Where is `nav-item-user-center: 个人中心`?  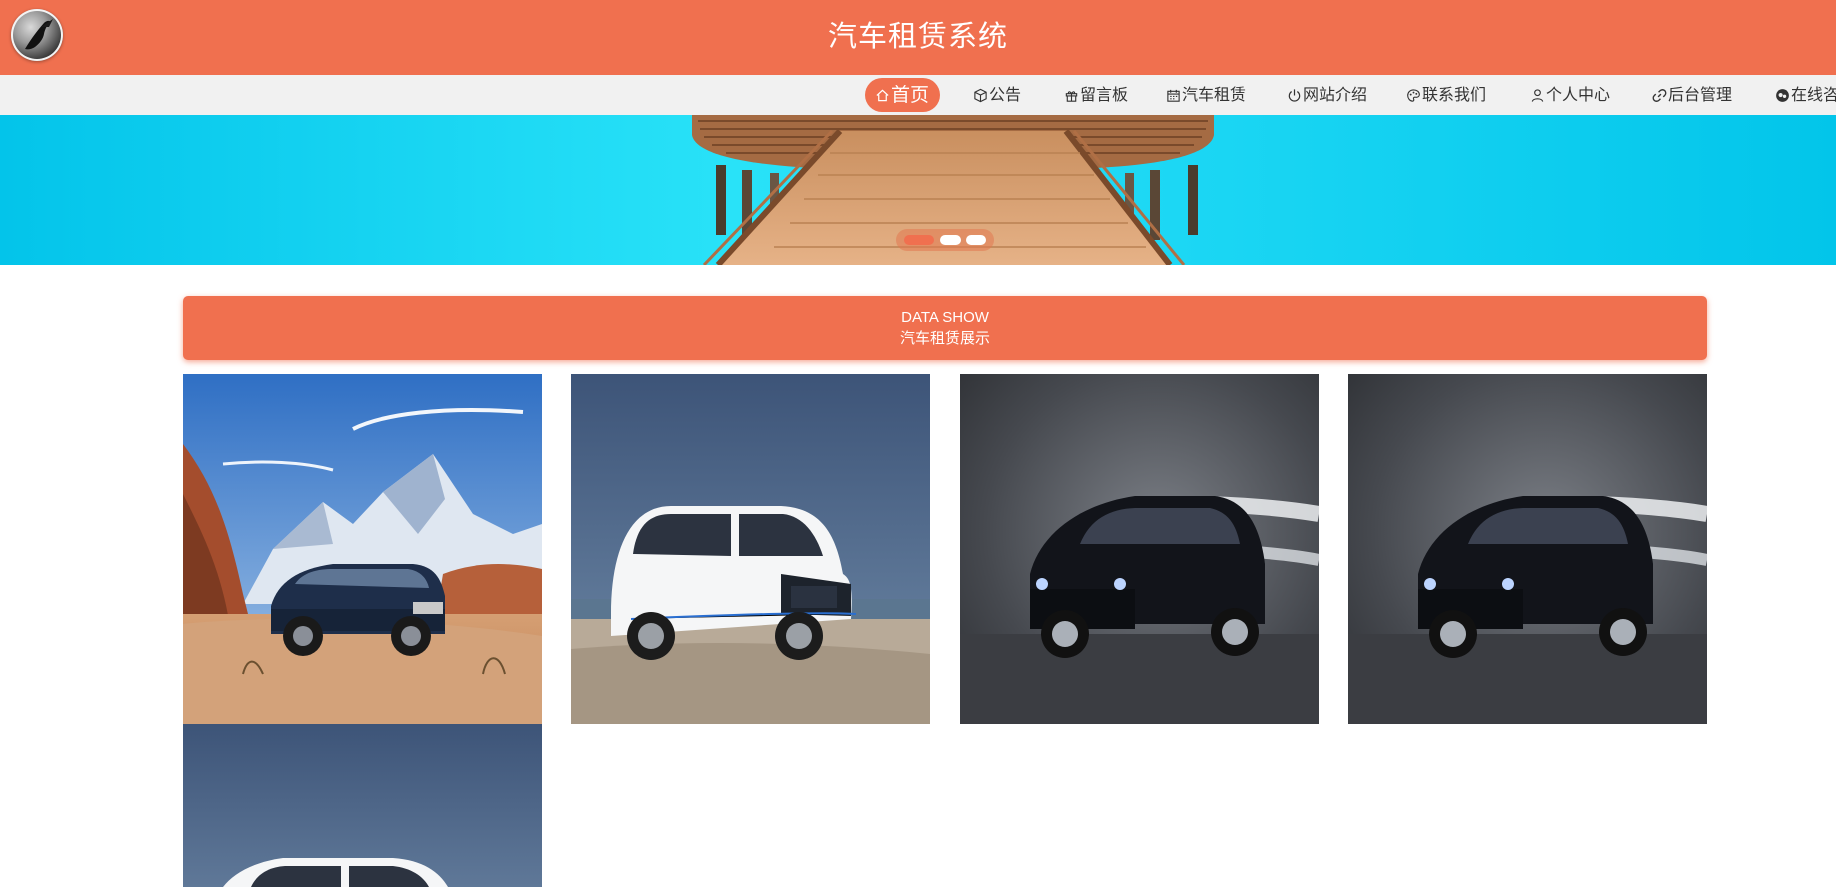 nav-item-user-center: 个人中心 is located at coordinates (1570, 95).